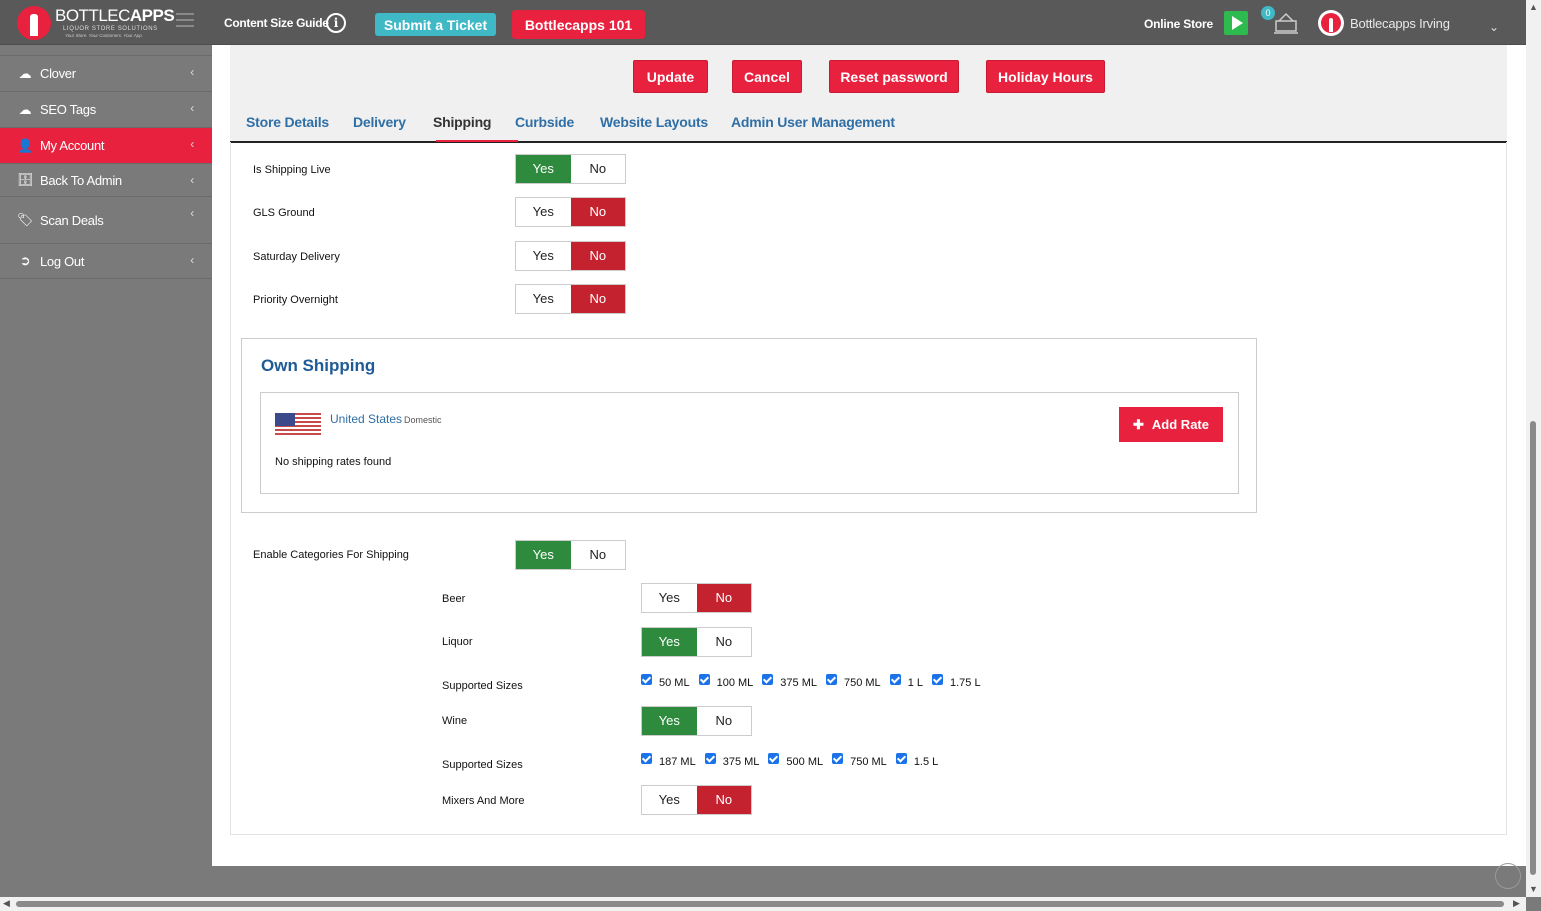 This screenshot has height=911, width=1541. Describe the element at coordinates (544, 122) in the screenshot. I see `tab-curbside: Curbside` at that location.